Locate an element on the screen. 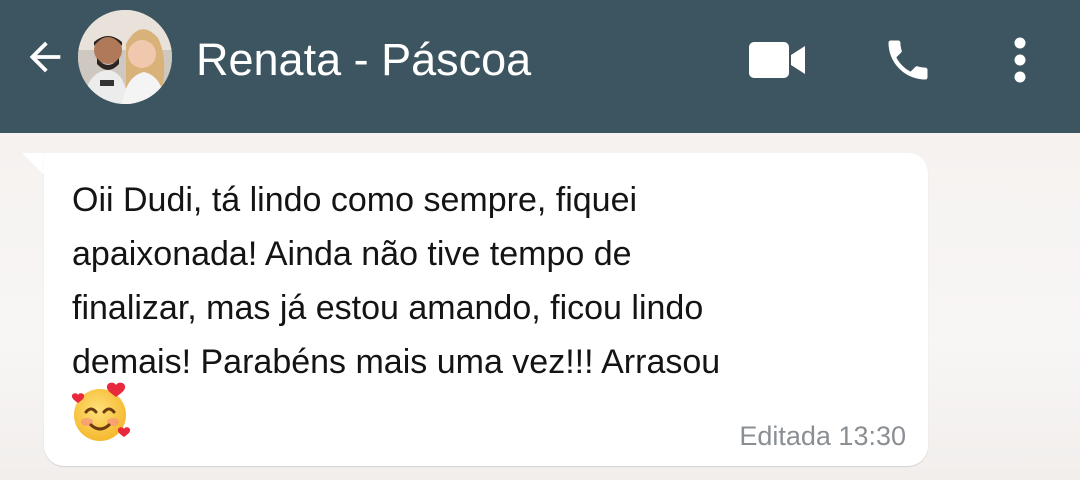 The image size is (1080, 480). phone-icon is located at coordinates (908, 60).